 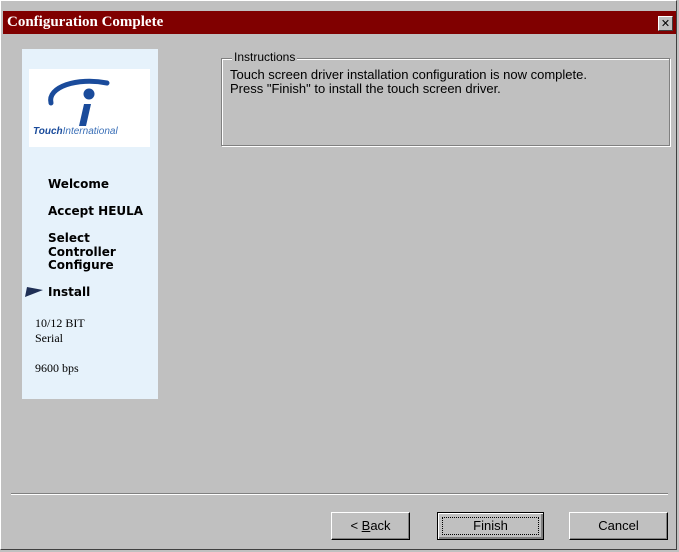 What do you see at coordinates (75, 131) in the screenshot?
I see `logo-wordmark: TouchInternational` at bounding box center [75, 131].